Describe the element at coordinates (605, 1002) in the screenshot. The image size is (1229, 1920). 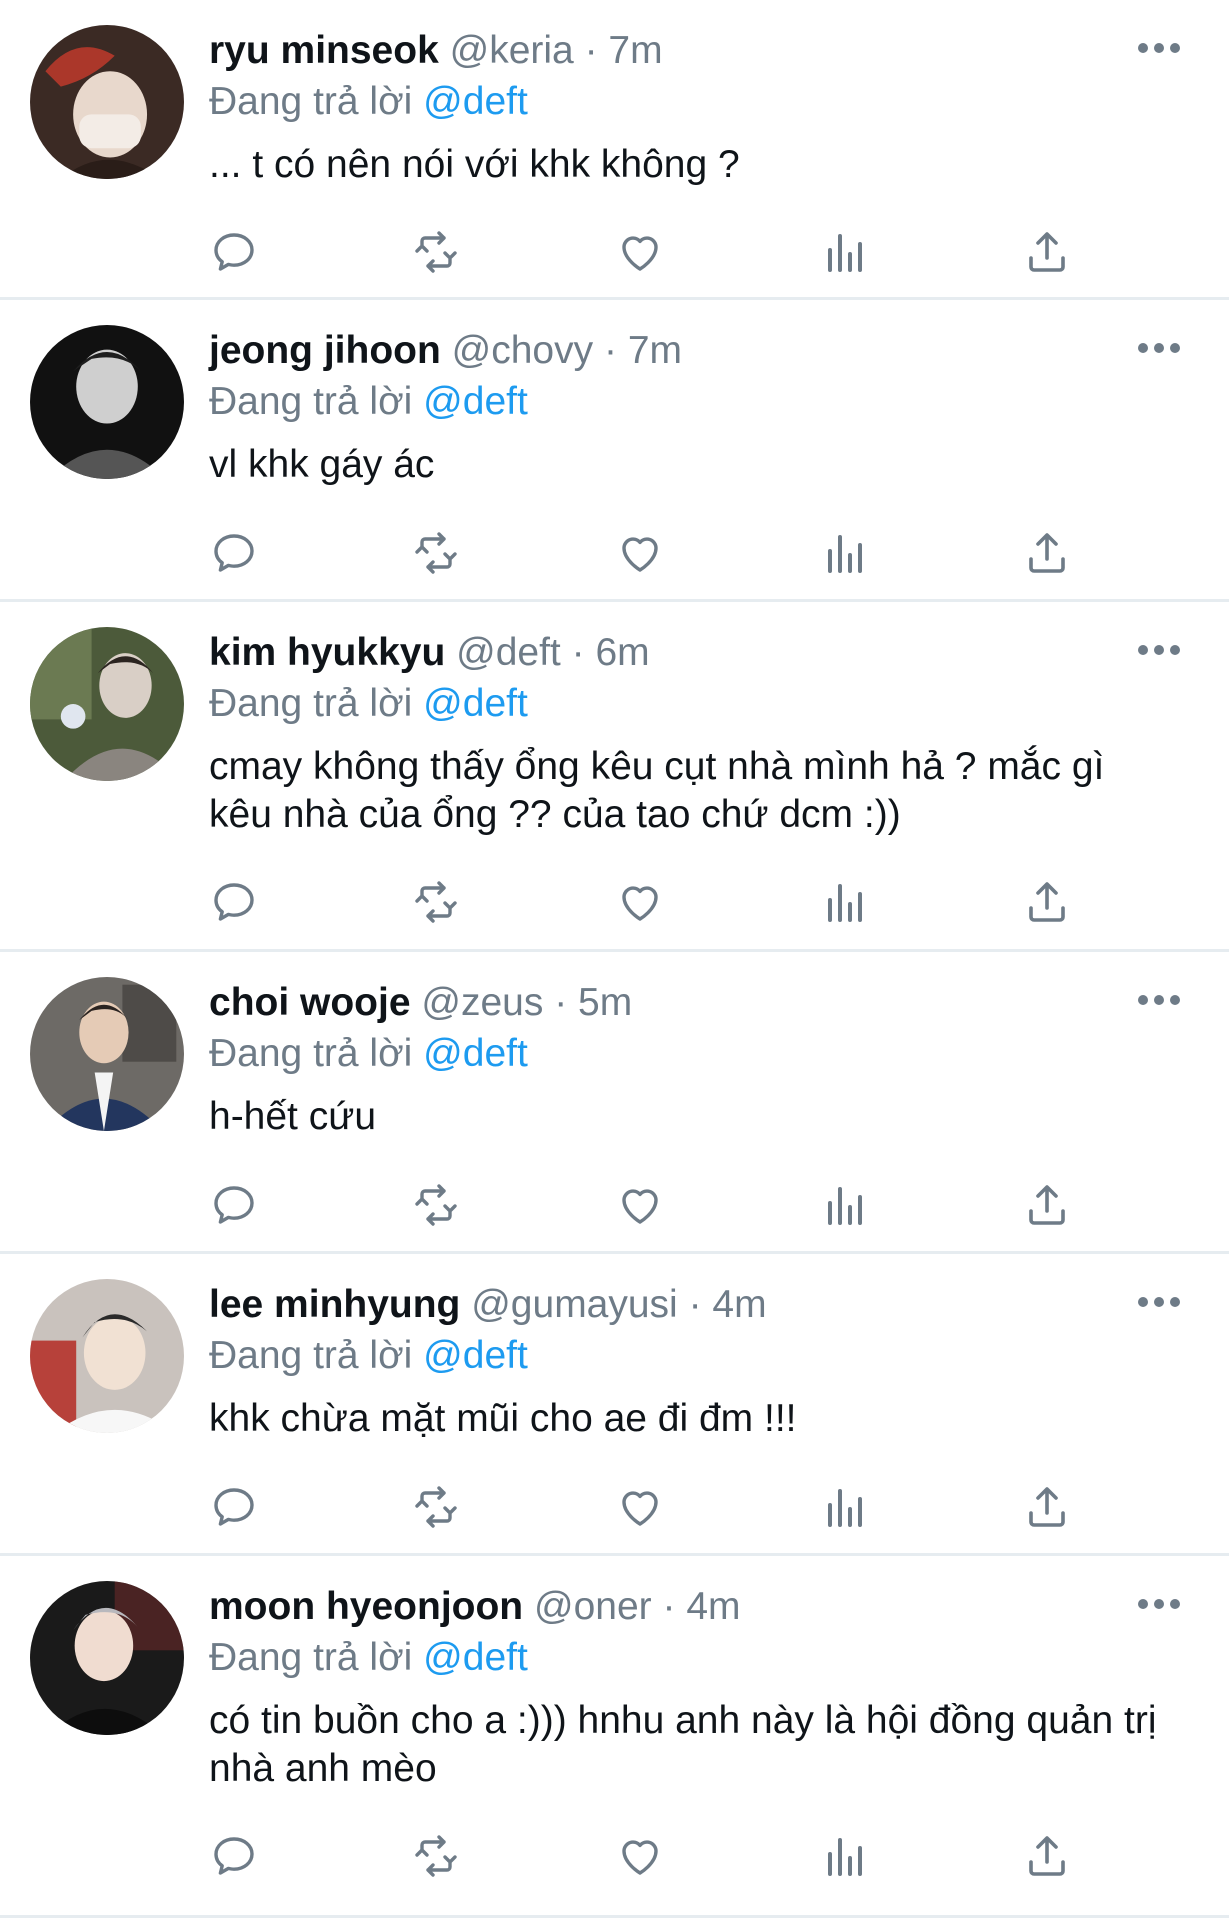
I see `tweet-time: 5m` at that location.